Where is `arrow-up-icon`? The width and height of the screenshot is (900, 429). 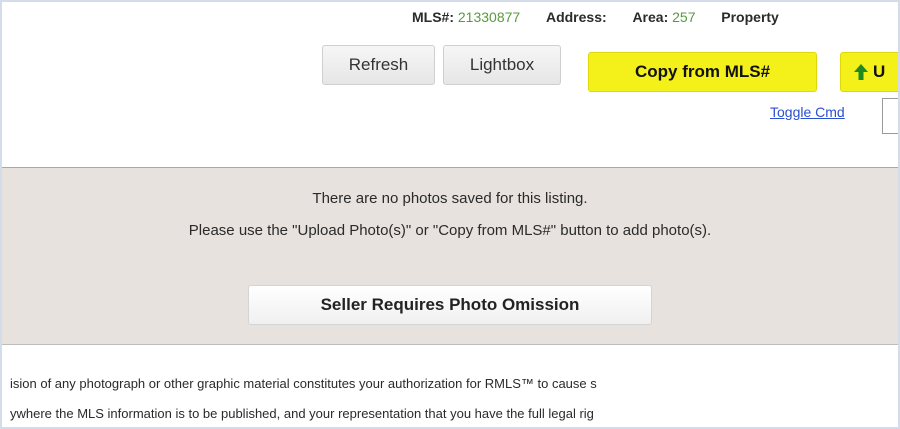 arrow-up-icon is located at coordinates (861, 72).